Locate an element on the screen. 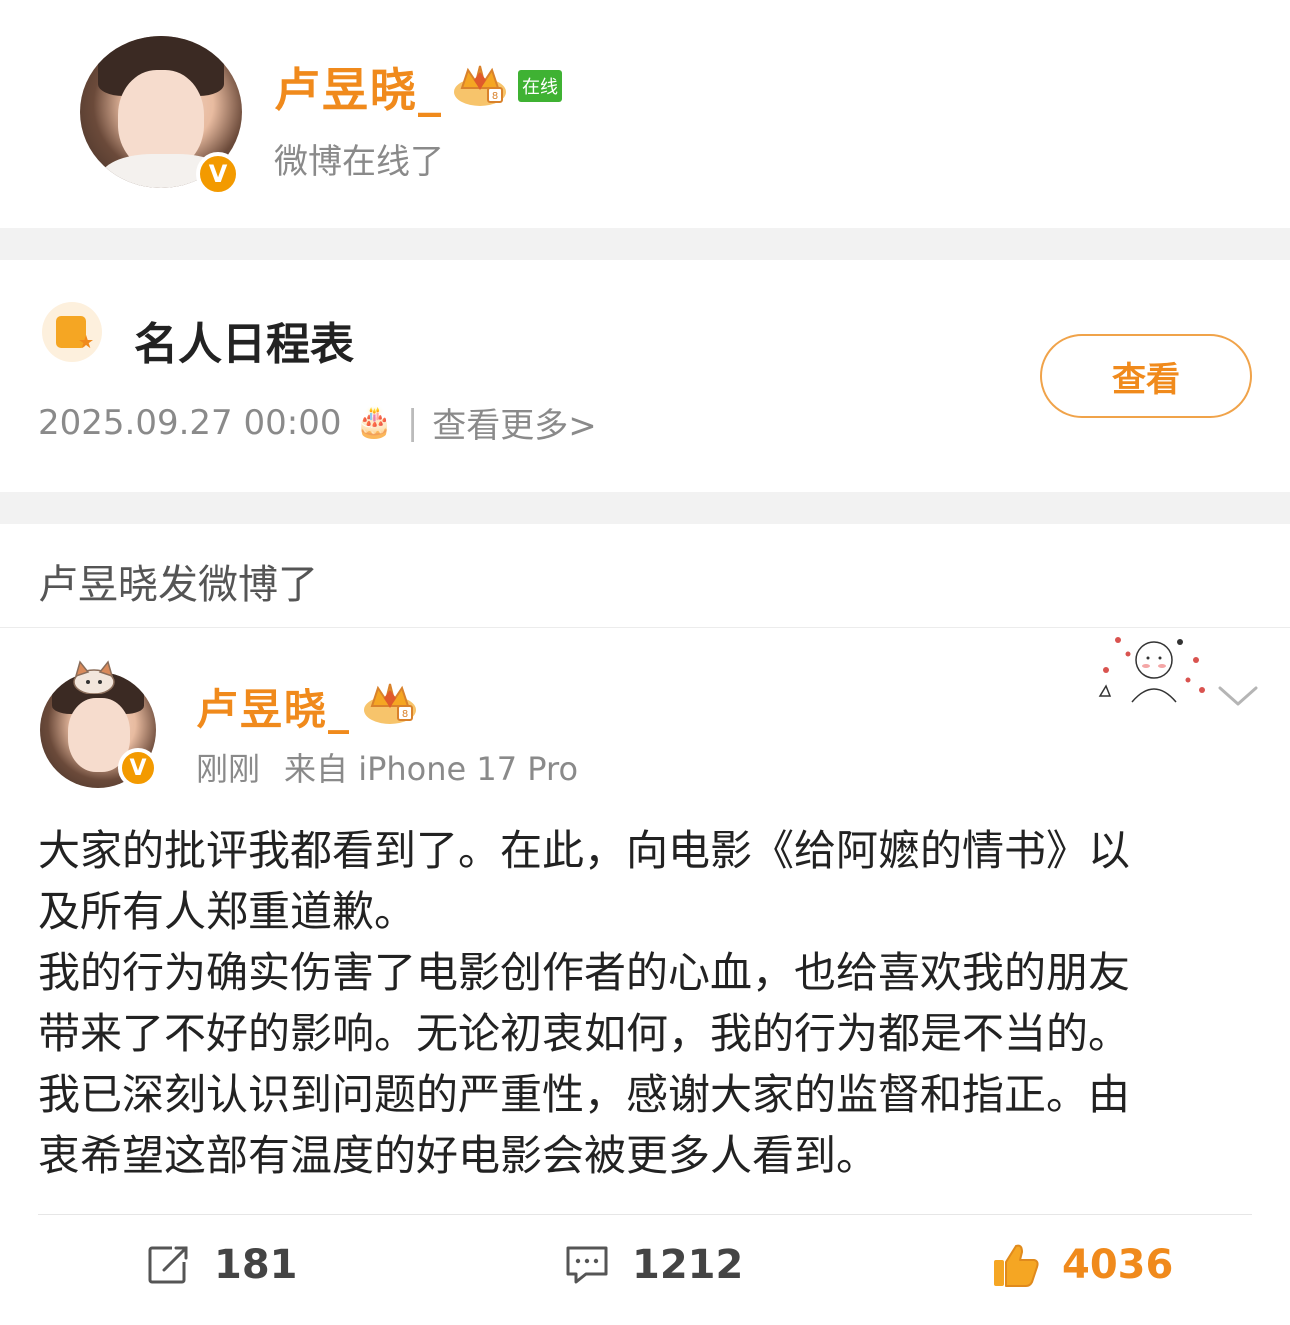  like-button: 4036 is located at coordinates (1082, 1265).